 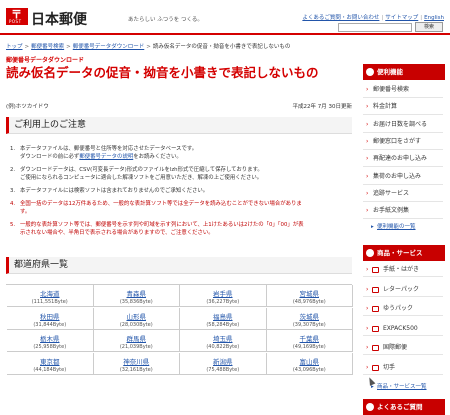 What do you see at coordinates (375, 27) in the screenshot?
I see `search-input` at bounding box center [375, 27].